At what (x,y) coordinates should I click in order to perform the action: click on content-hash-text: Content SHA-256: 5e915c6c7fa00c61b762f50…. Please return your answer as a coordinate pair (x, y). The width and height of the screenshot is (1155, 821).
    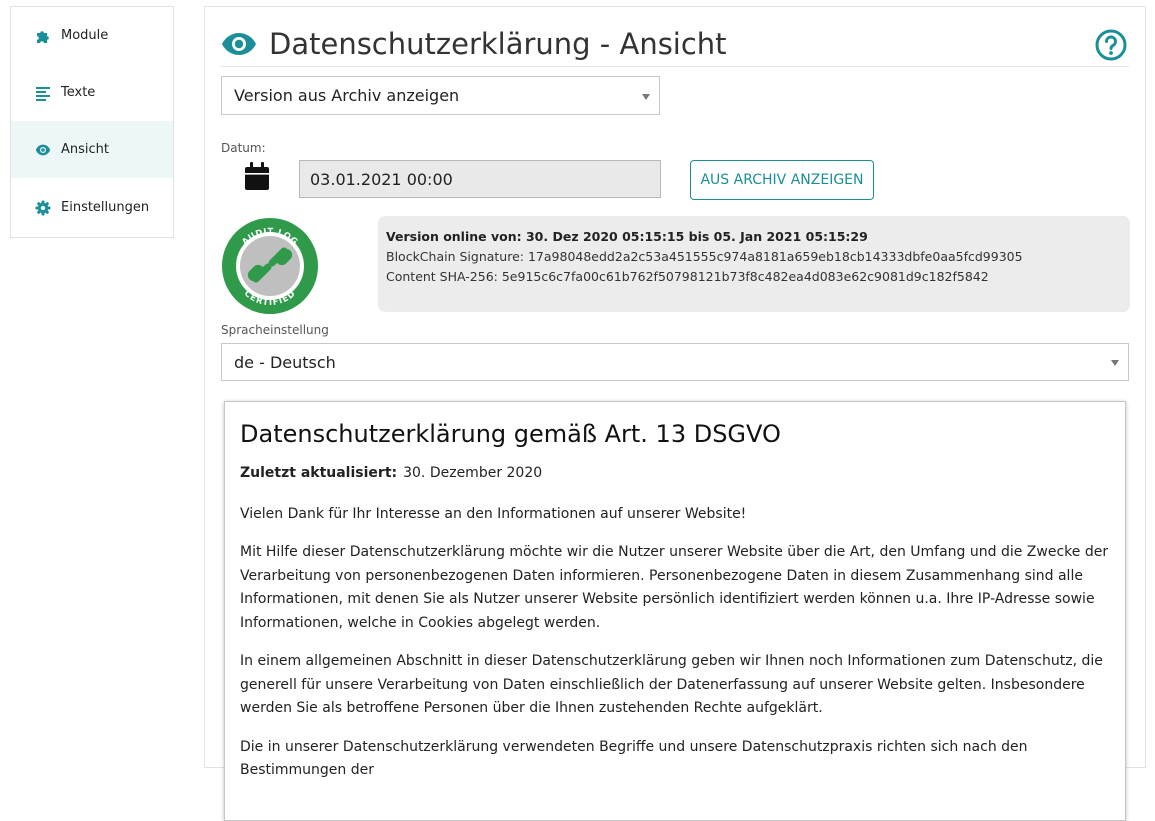
    Looking at the image, I should click on (687, 276).